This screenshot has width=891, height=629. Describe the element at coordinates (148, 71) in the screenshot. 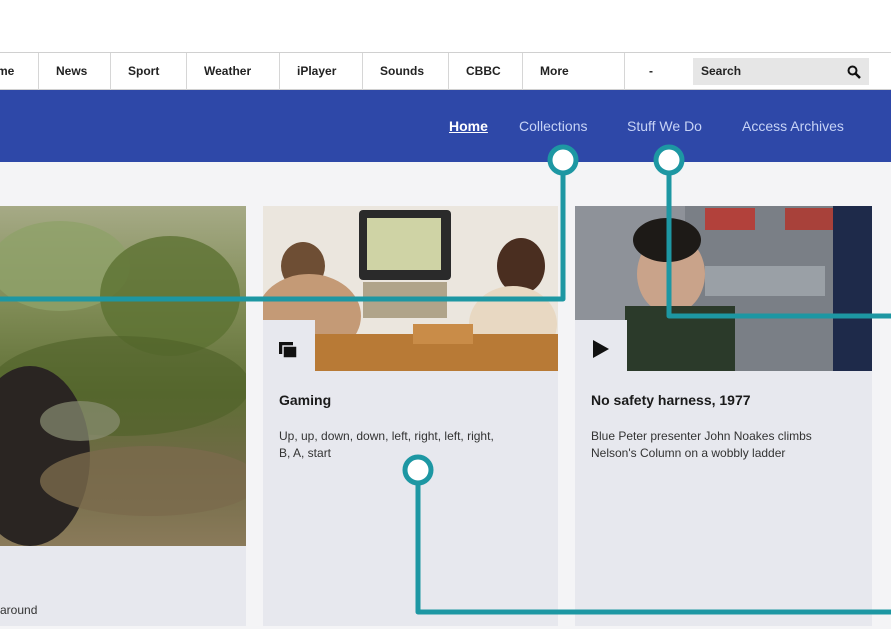

I see `nav-sport: Sport` at that location.